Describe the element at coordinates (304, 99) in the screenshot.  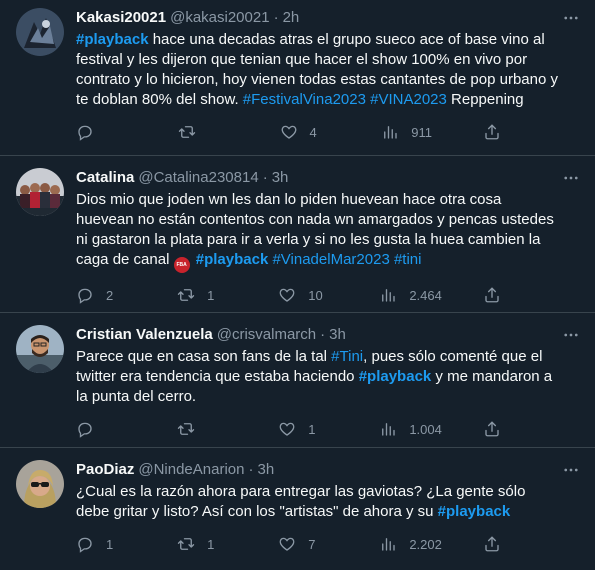
I see `hashtag-link: #FestivalVina2023` at that location.